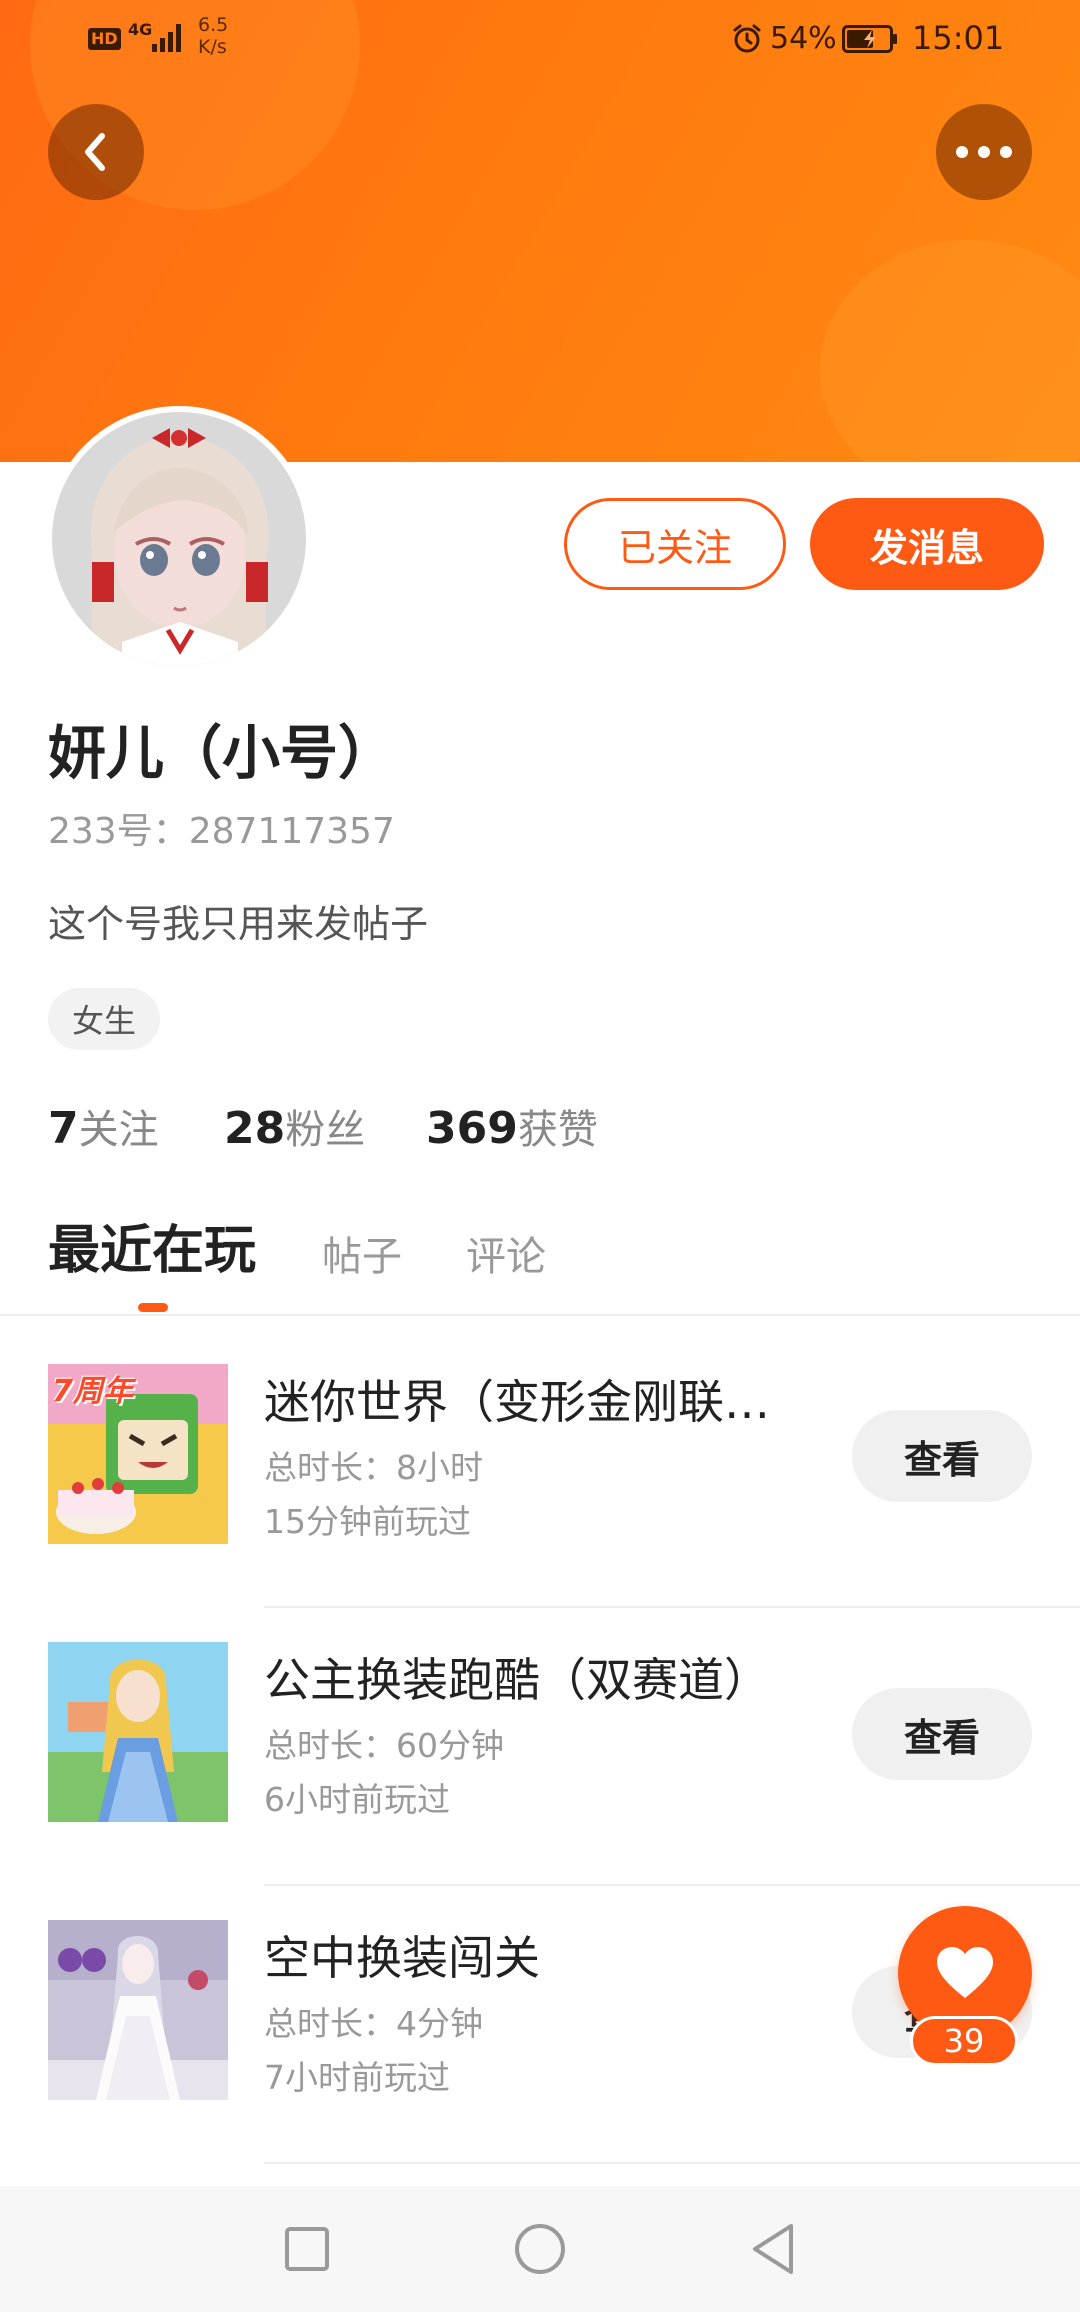  What do you see at coordinates (958, 38) in the screenshot?
I see `status-clock: 15:01` at bounding box center [958, 38].